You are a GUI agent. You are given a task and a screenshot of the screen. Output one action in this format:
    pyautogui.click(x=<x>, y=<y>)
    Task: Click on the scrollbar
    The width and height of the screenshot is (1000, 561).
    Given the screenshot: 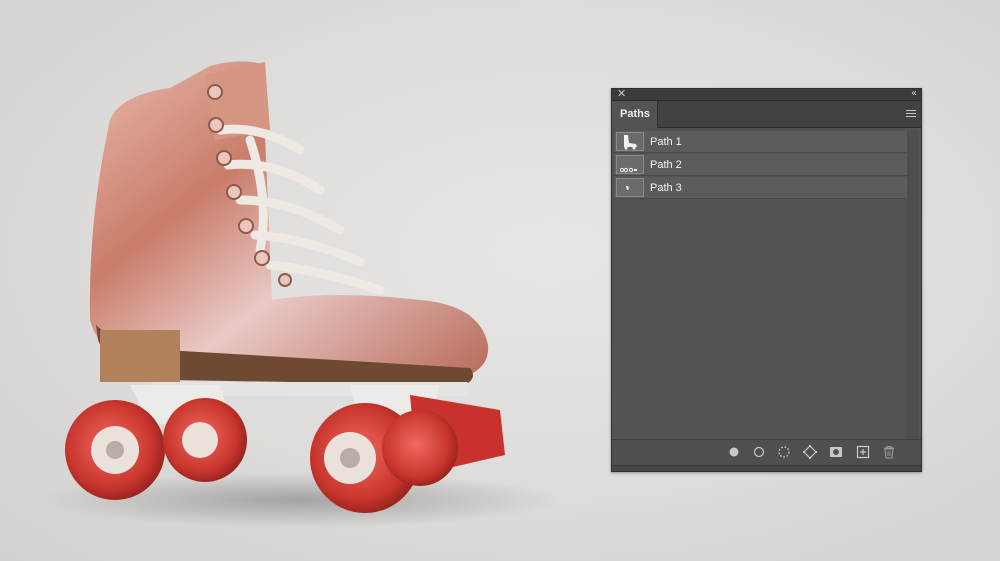 What is the action you would take?
    pyautogui.click(x=913, y=285)
    